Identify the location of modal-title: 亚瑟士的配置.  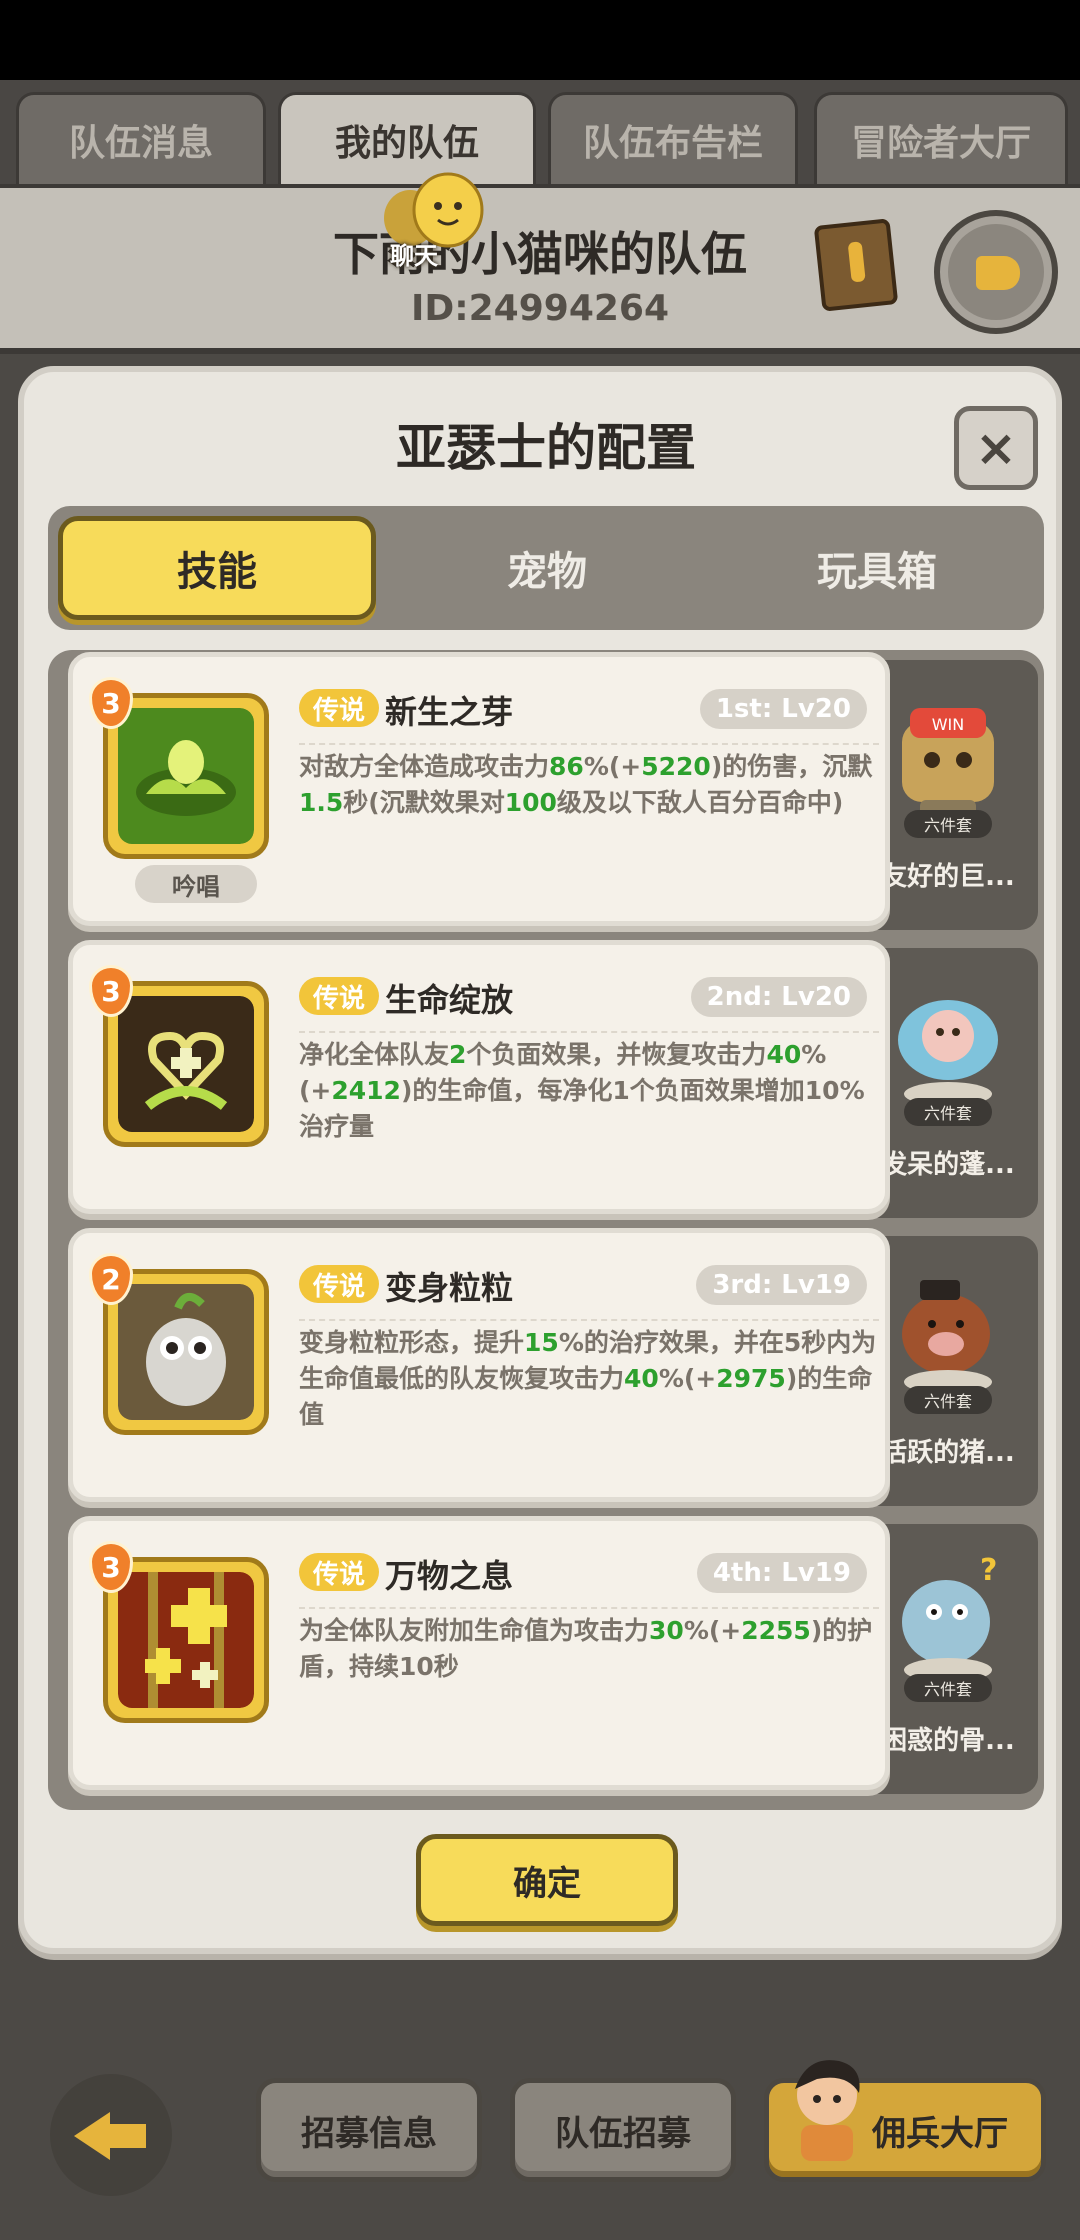
(546, 448).